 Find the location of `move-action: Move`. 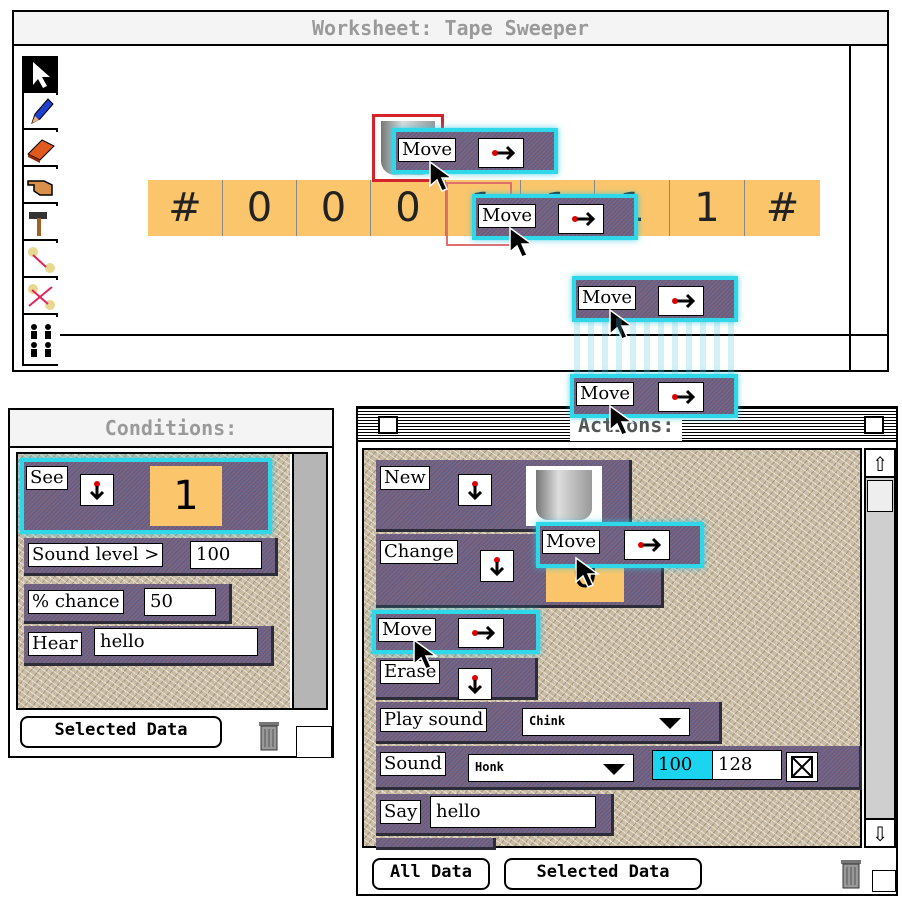

move-action: Move is located at coordinates (456, 632).